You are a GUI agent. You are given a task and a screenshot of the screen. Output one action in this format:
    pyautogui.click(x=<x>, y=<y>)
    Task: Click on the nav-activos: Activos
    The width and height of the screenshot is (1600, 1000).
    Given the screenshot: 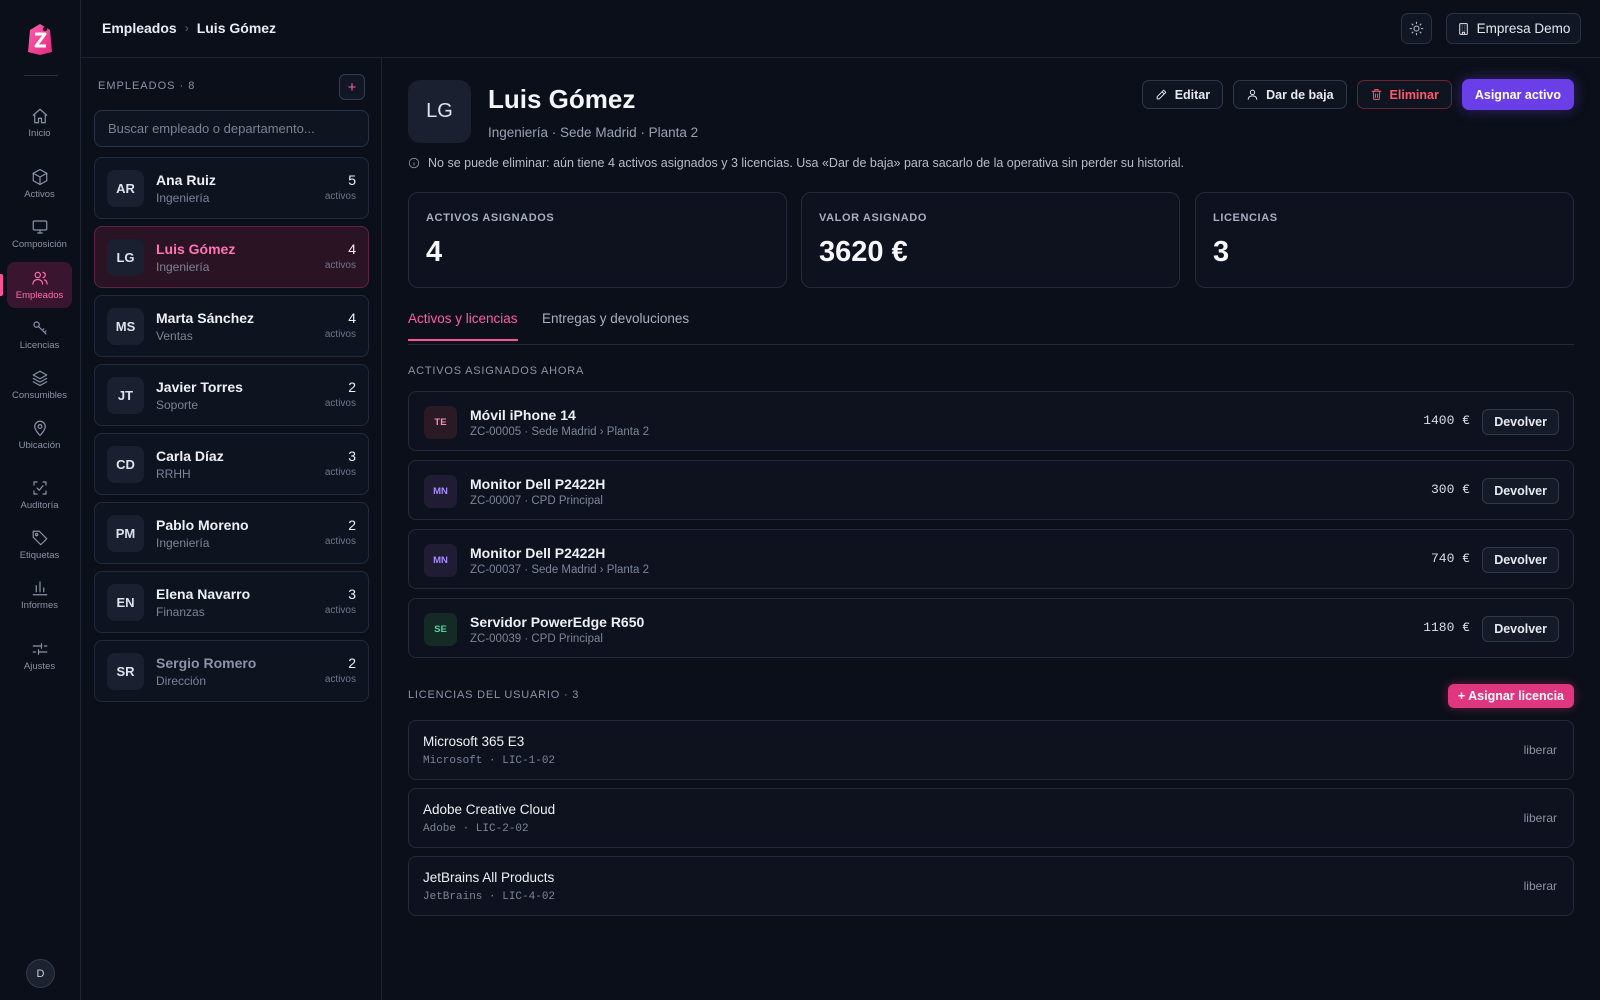 What is the action you would take?
    pyautogui.click(x=39, y=184)
    